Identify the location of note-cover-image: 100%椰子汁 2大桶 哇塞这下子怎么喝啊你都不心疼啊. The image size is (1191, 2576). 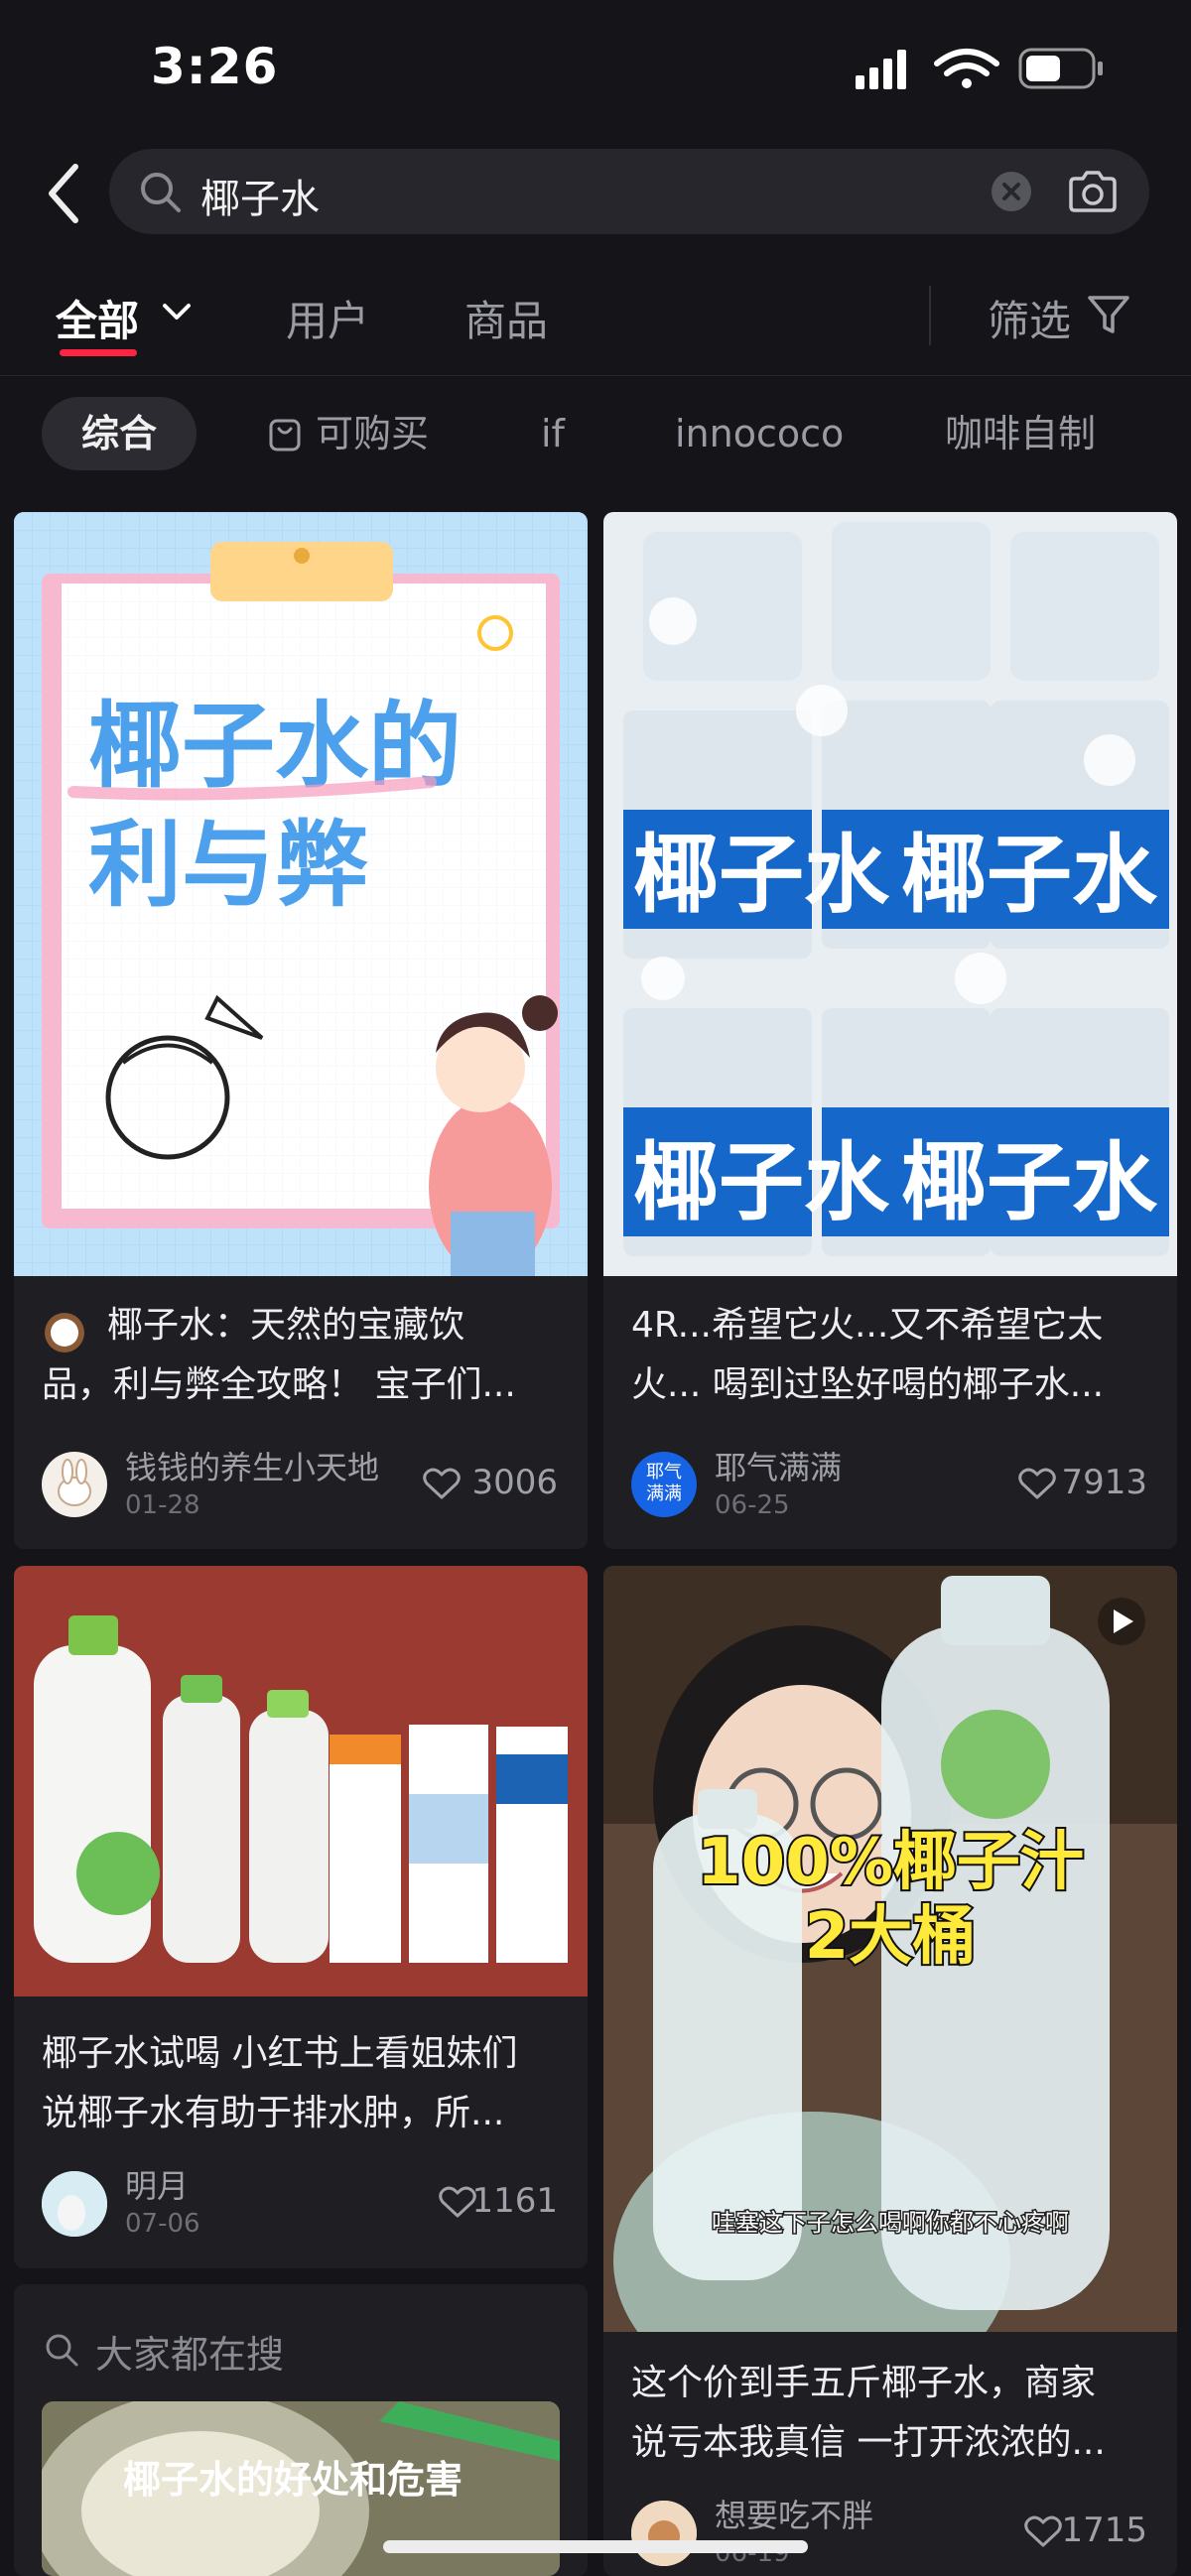
(890, 1949).